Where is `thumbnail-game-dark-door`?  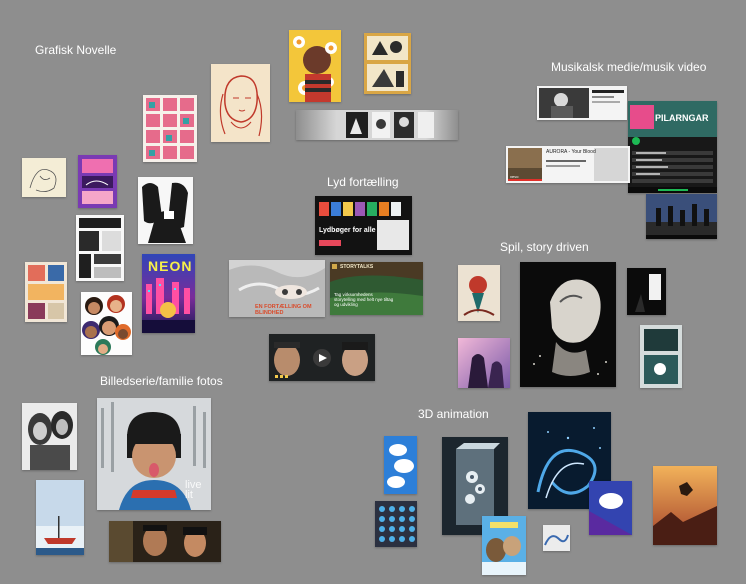 thumbnail-game-dark-door is located at coordinates (646, 291).